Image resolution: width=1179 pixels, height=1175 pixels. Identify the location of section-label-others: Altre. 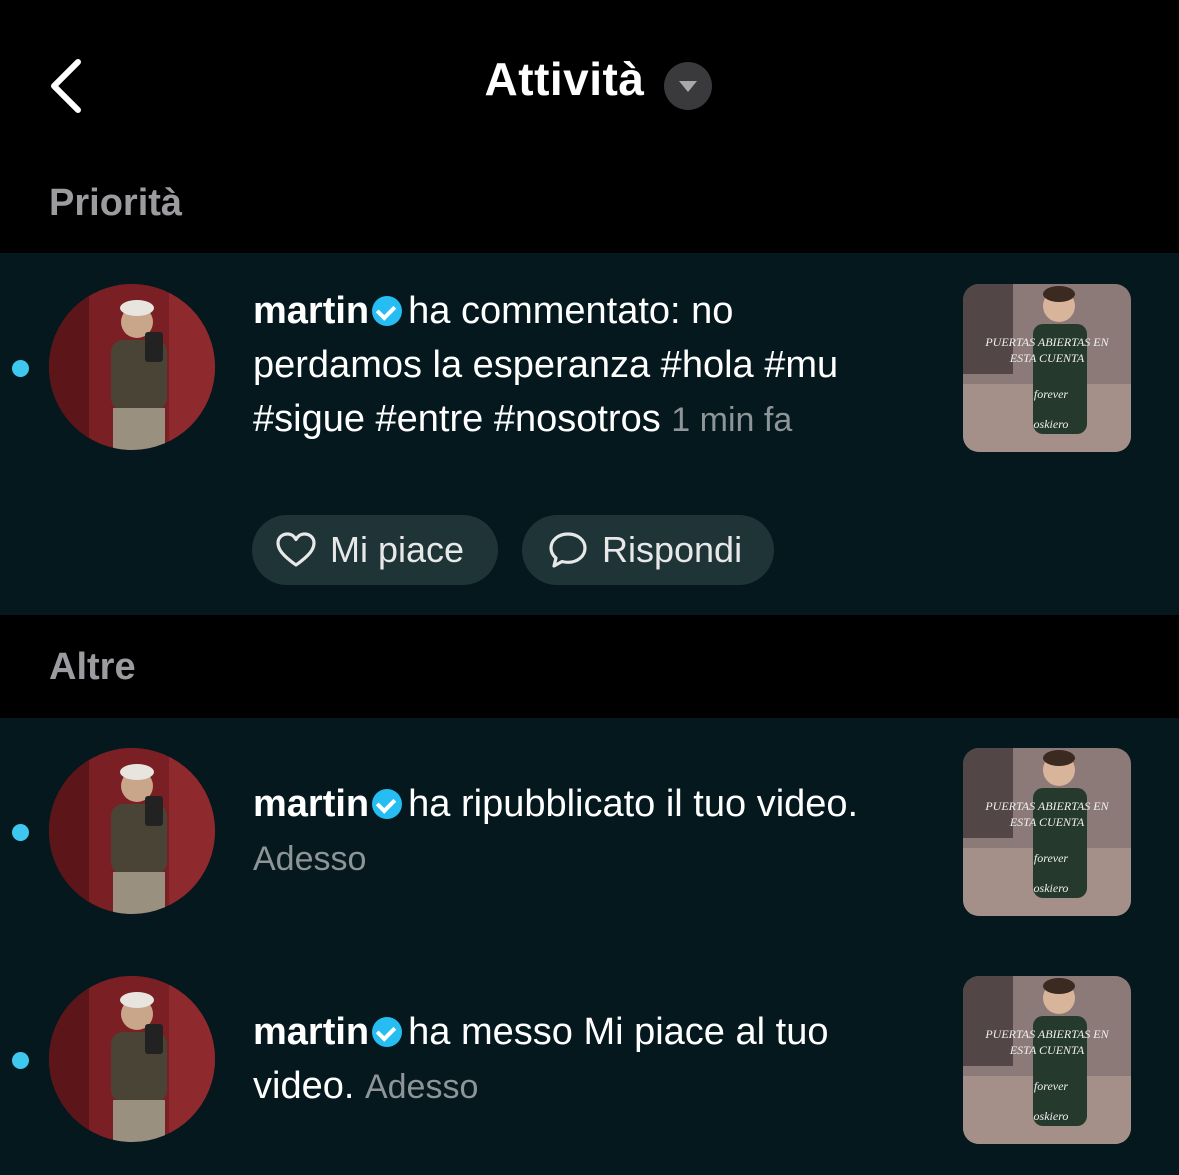
(92, 667).